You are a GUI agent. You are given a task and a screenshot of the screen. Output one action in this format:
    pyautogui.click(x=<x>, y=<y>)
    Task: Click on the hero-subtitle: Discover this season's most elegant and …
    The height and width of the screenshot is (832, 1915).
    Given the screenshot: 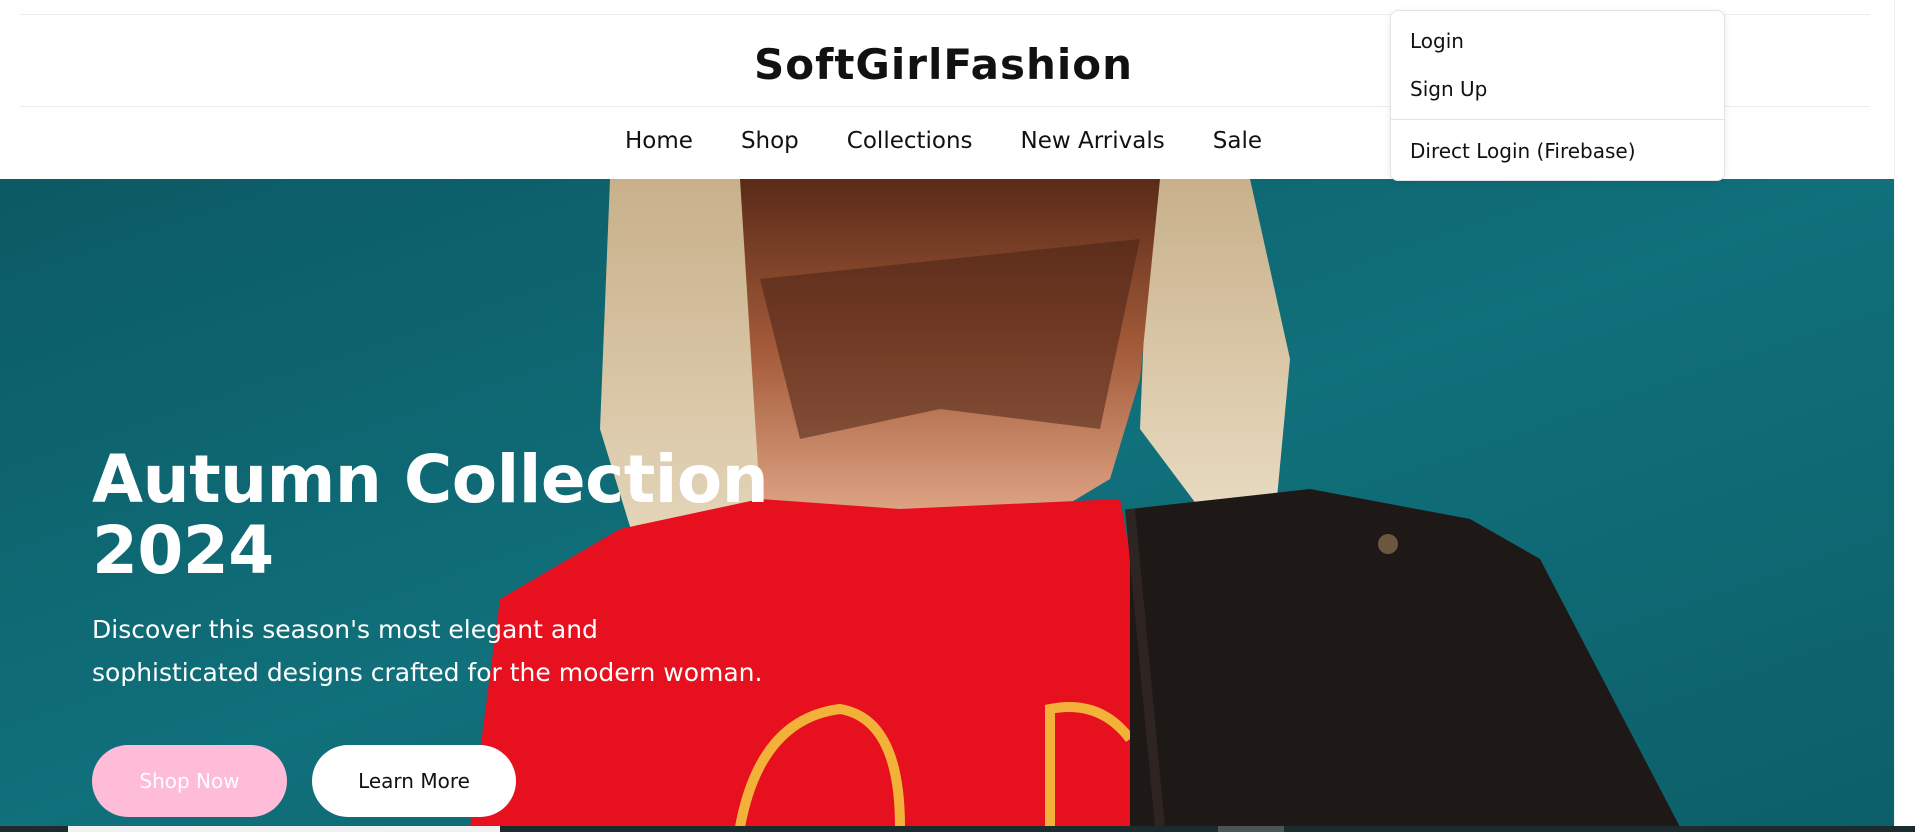 What is the action you would take?
    pyautogui.click(x=427, y=651)
    